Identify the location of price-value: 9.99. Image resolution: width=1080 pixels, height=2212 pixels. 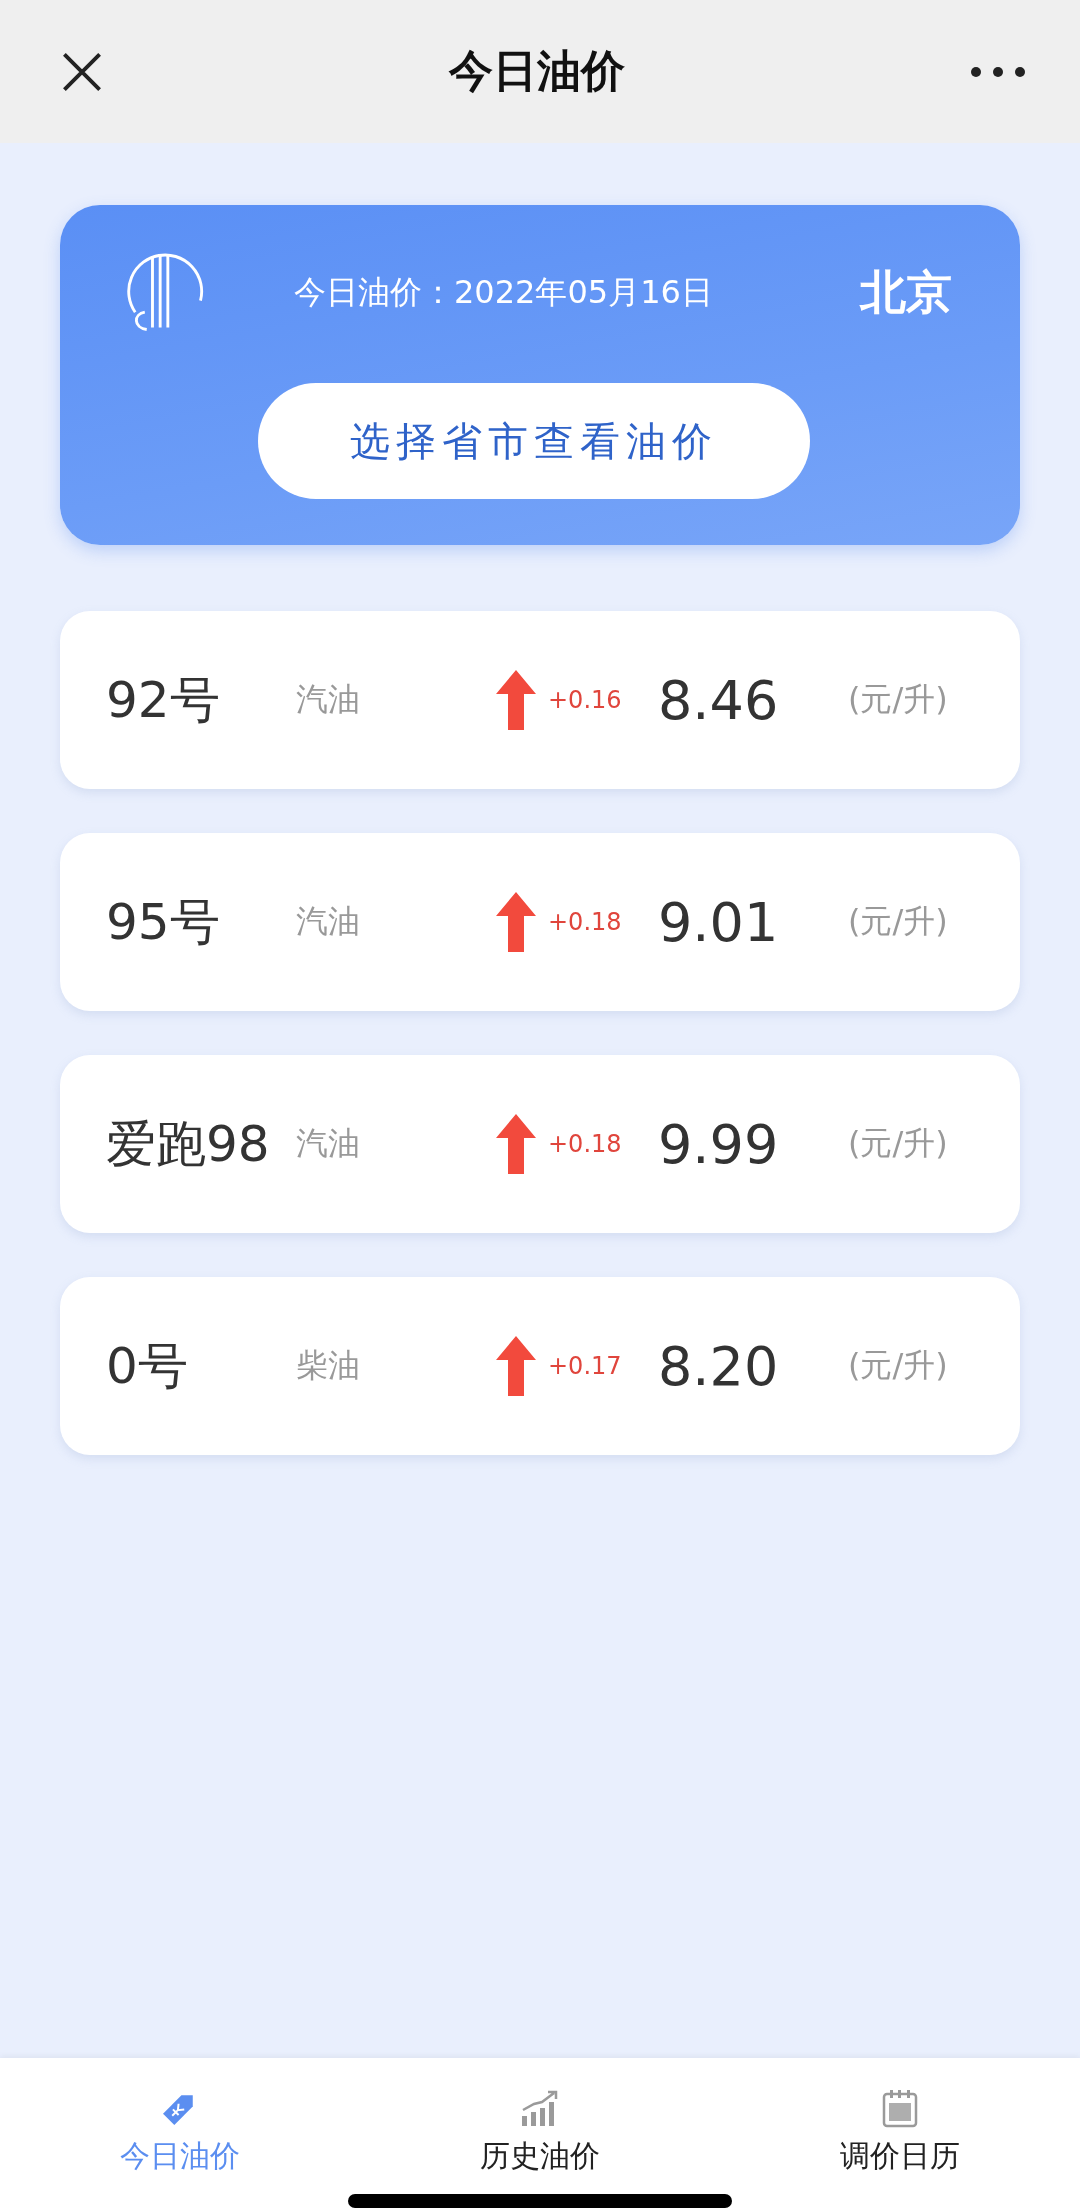
(719, 1144).